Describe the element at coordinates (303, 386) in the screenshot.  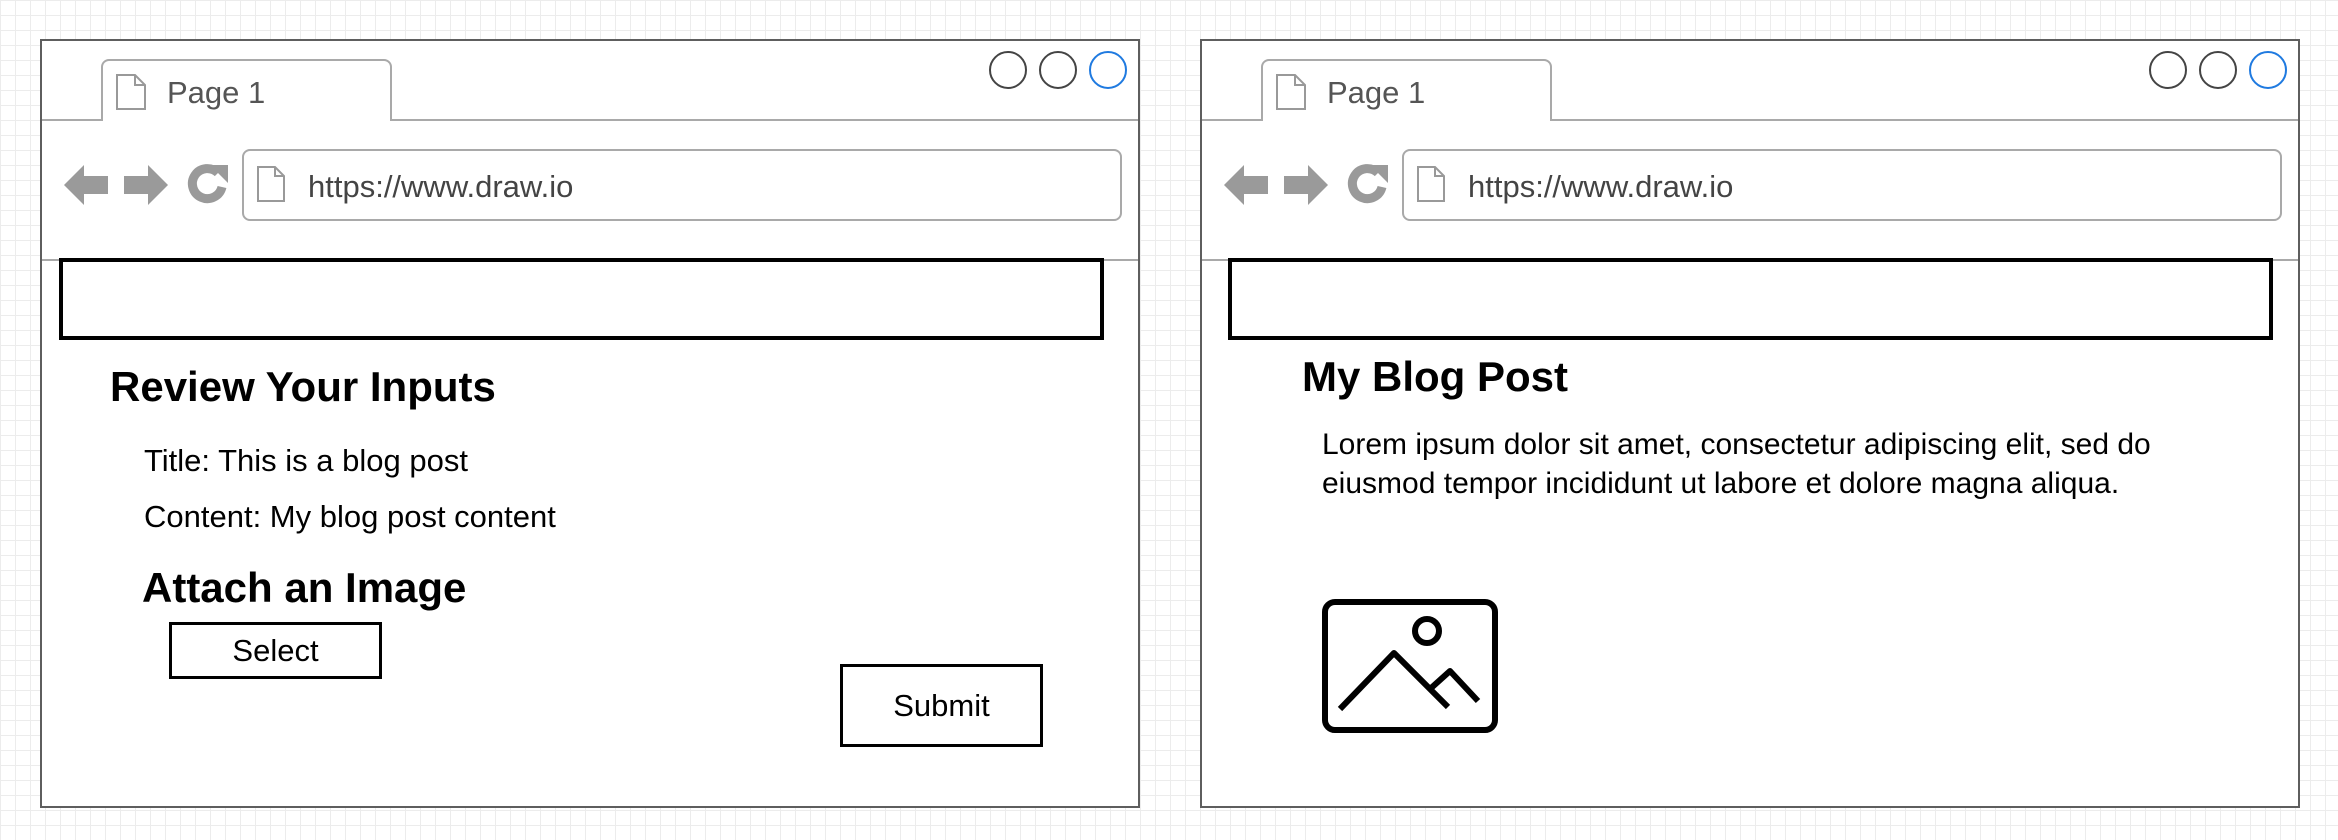
I see `page-heading: Review Your Inputs` at that location.